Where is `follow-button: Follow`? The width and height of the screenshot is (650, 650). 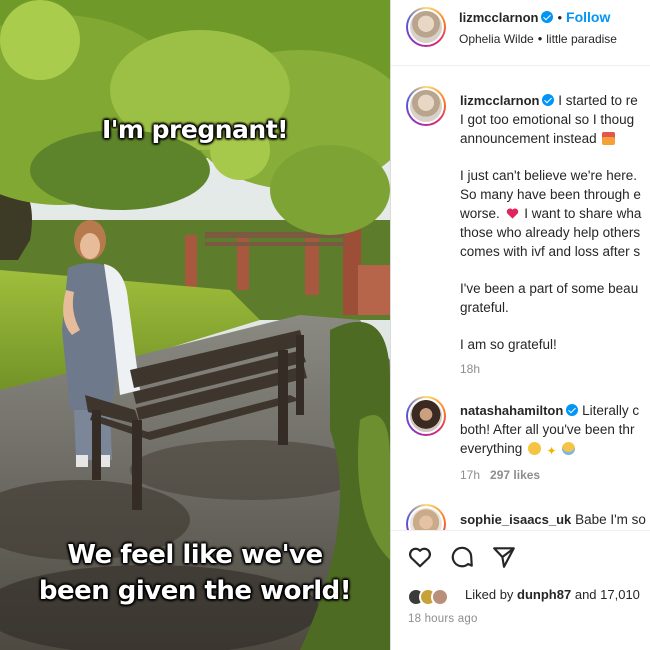 follow-button: Follow is located at coordinates (588, 17).